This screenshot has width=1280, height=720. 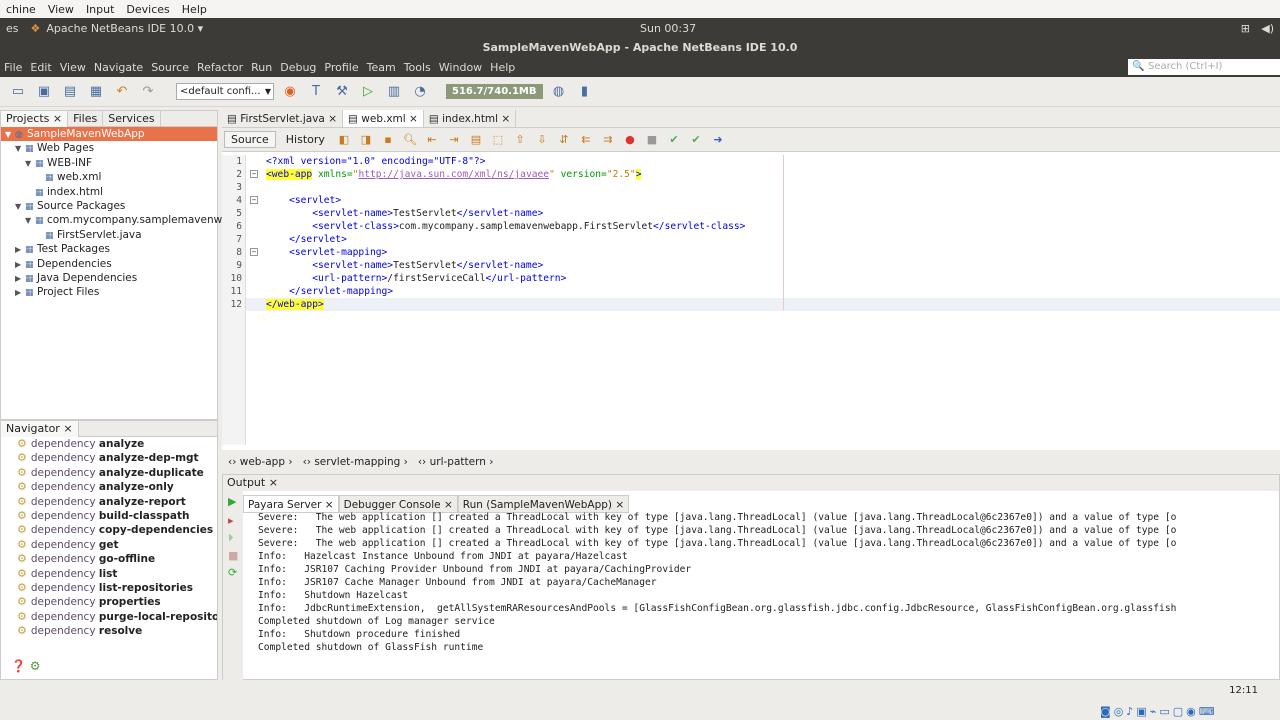 What do you see at coordinates (261, 67) in the screenshot?
I see `menu-run: Run` at bounding box center [261, 67].